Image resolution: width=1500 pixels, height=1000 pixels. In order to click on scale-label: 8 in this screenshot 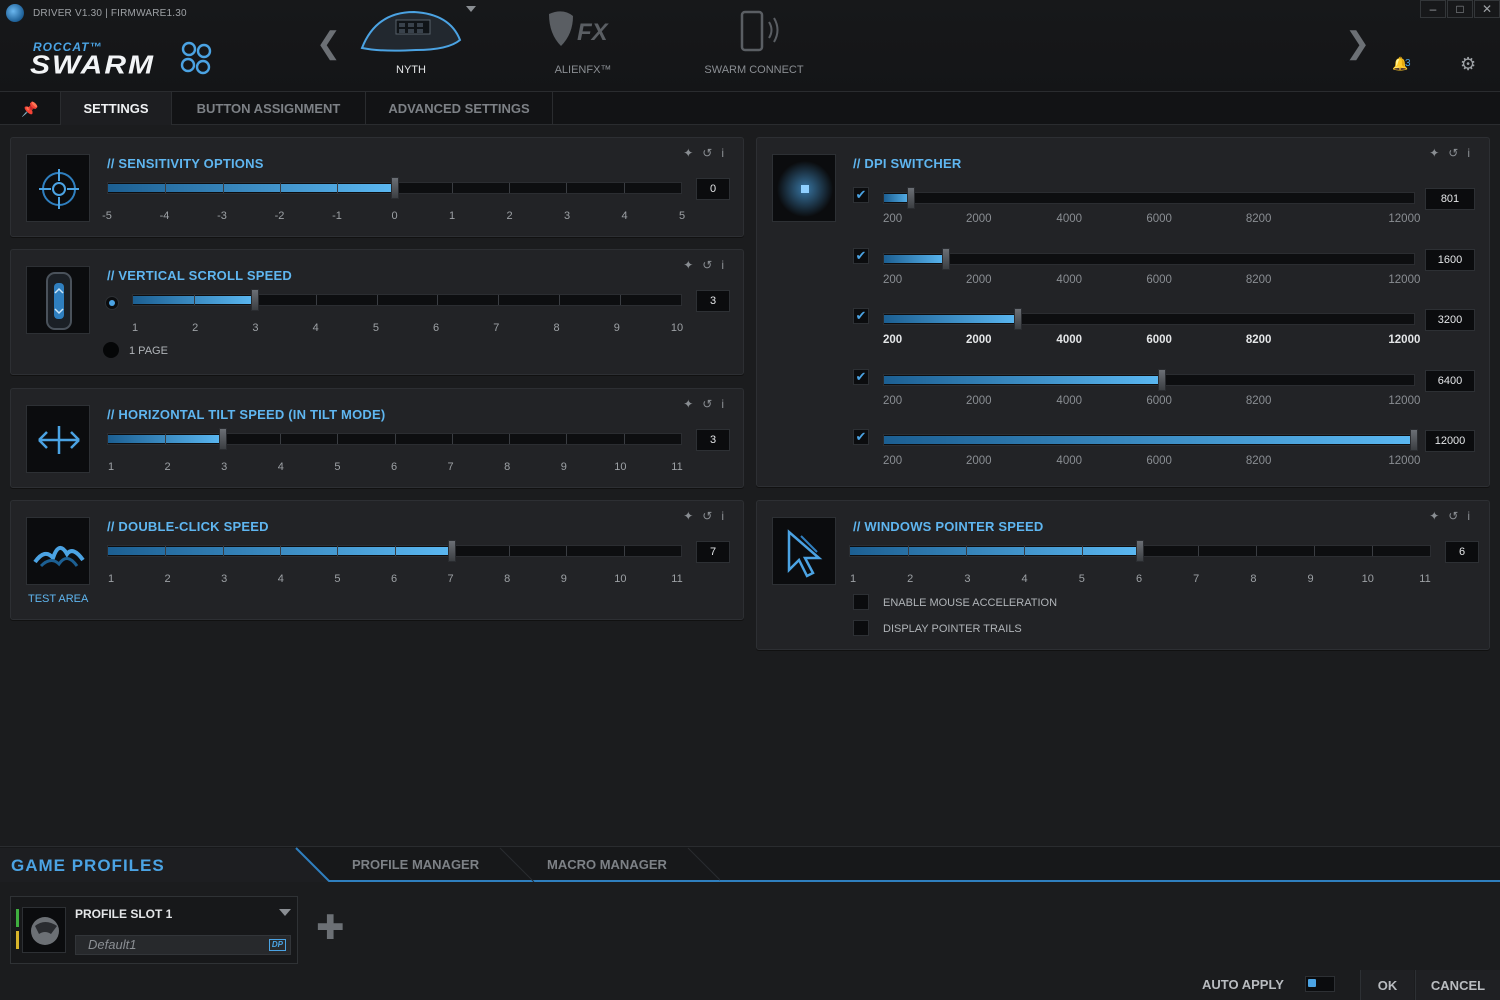, I will do `click(507, 467)`.